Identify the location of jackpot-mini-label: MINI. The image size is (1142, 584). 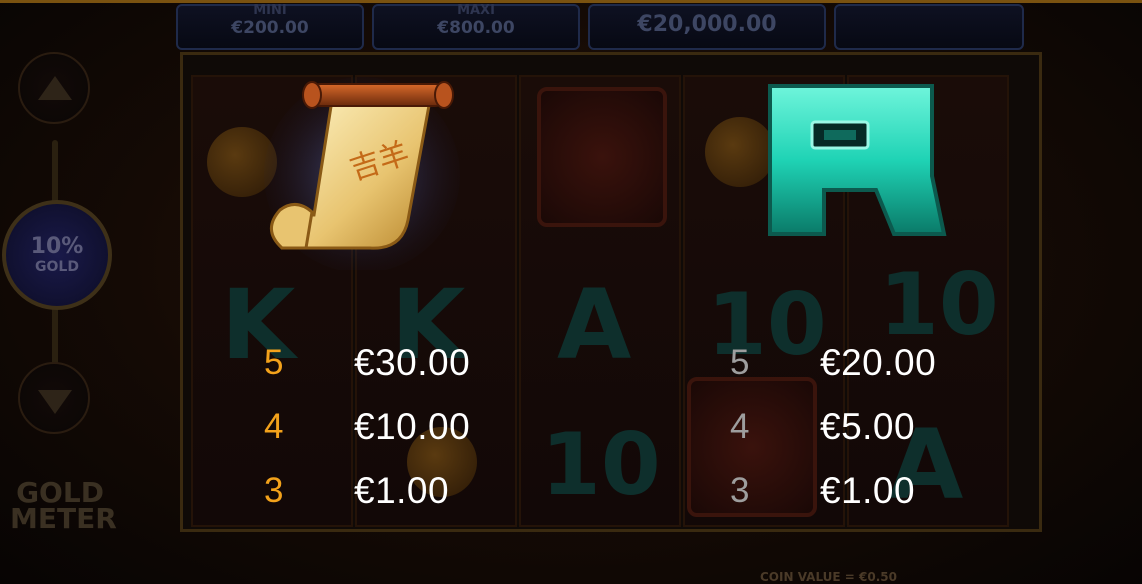
(270, 10).